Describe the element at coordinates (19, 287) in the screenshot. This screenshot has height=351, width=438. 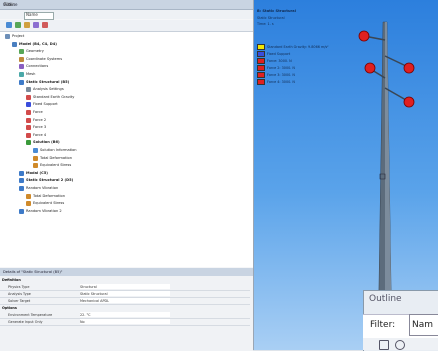
I see `details-key: Physics Type` at that location.